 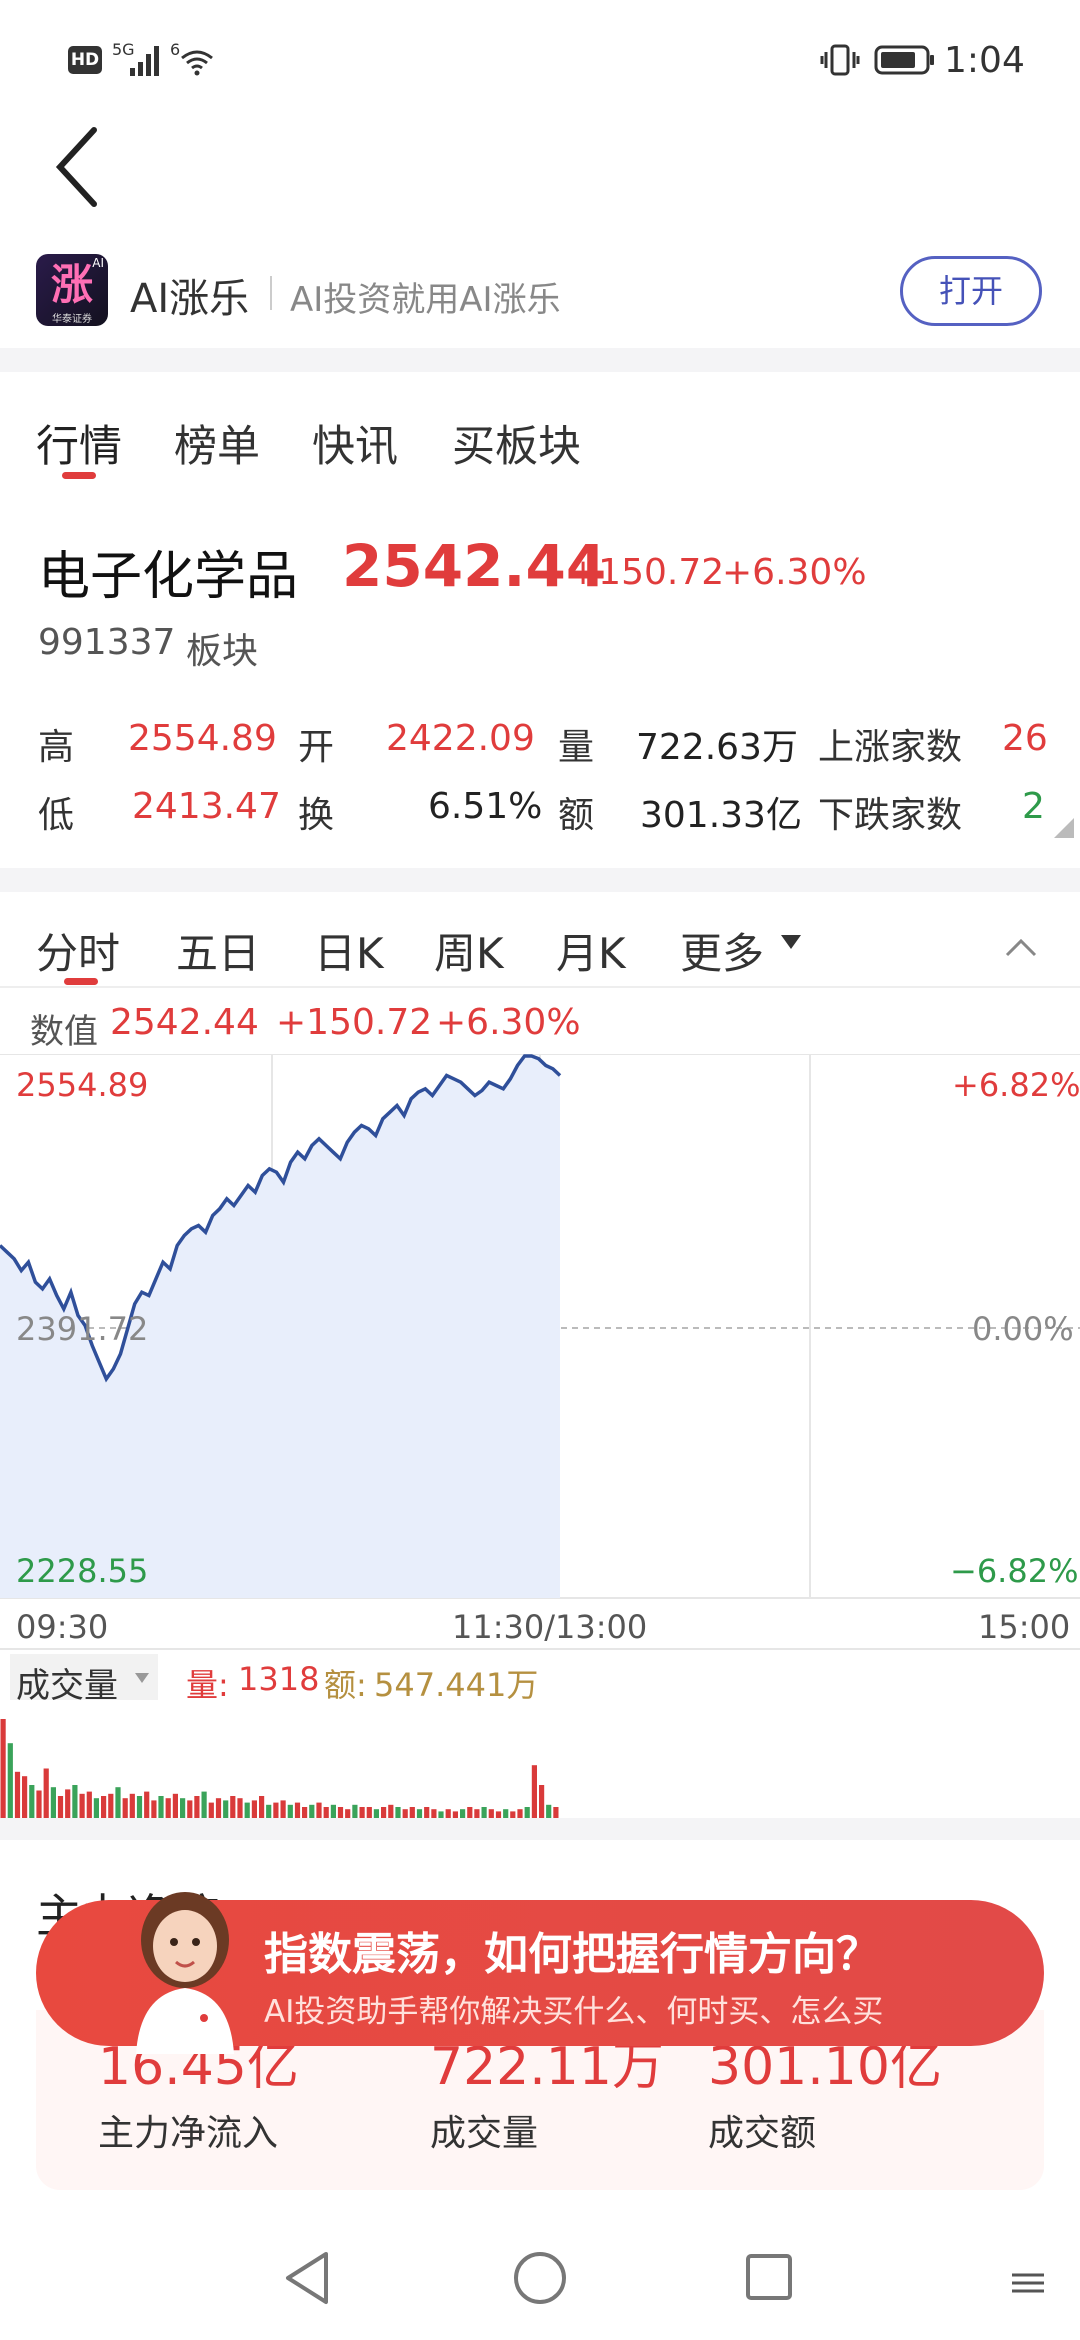 I want to click on nav-menu-icon, so click(x=1028, y=2283).